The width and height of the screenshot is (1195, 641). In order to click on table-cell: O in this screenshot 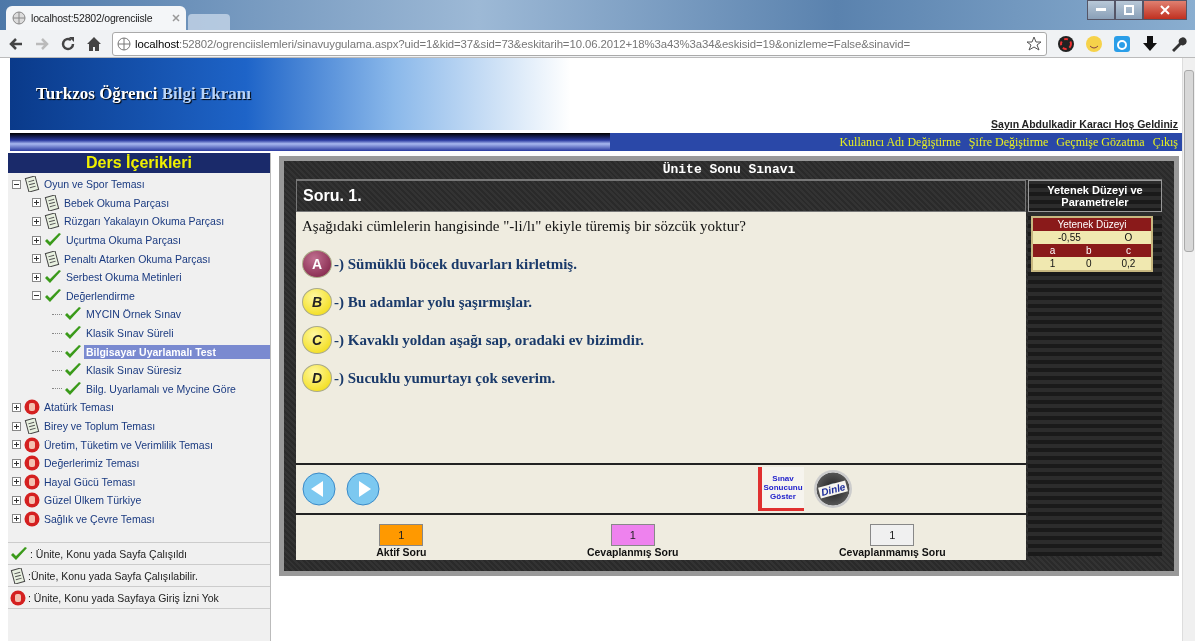, I will do `click(1128, 237)`.